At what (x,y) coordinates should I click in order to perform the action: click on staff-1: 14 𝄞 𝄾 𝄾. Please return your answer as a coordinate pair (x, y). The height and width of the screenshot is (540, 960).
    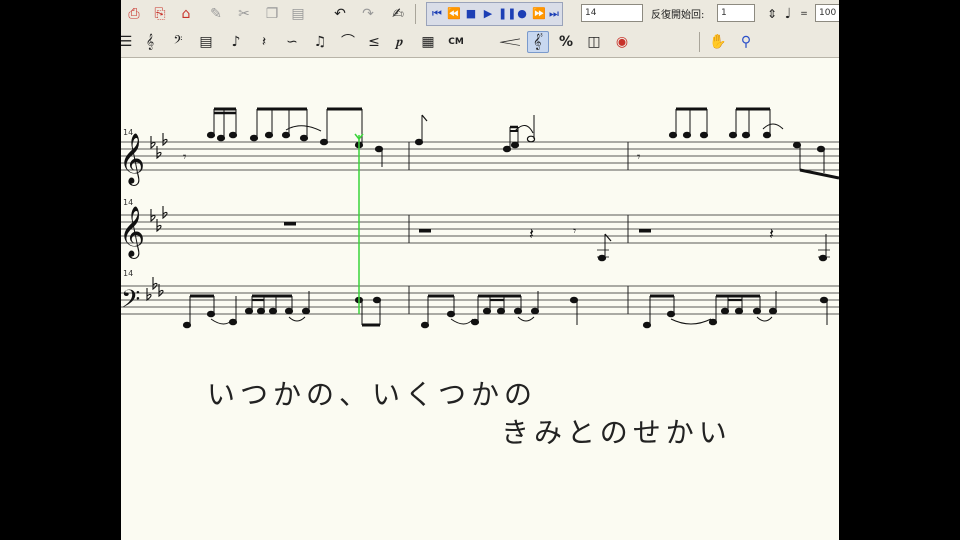
    Looking at the image, I should click on (480, 146).